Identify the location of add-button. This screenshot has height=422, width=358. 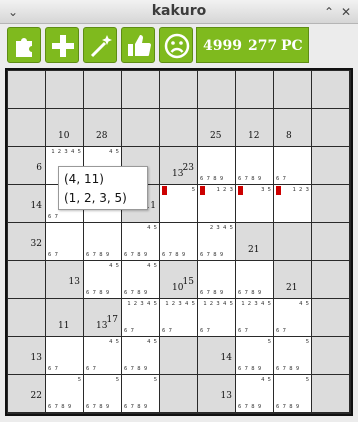
(62, 45).